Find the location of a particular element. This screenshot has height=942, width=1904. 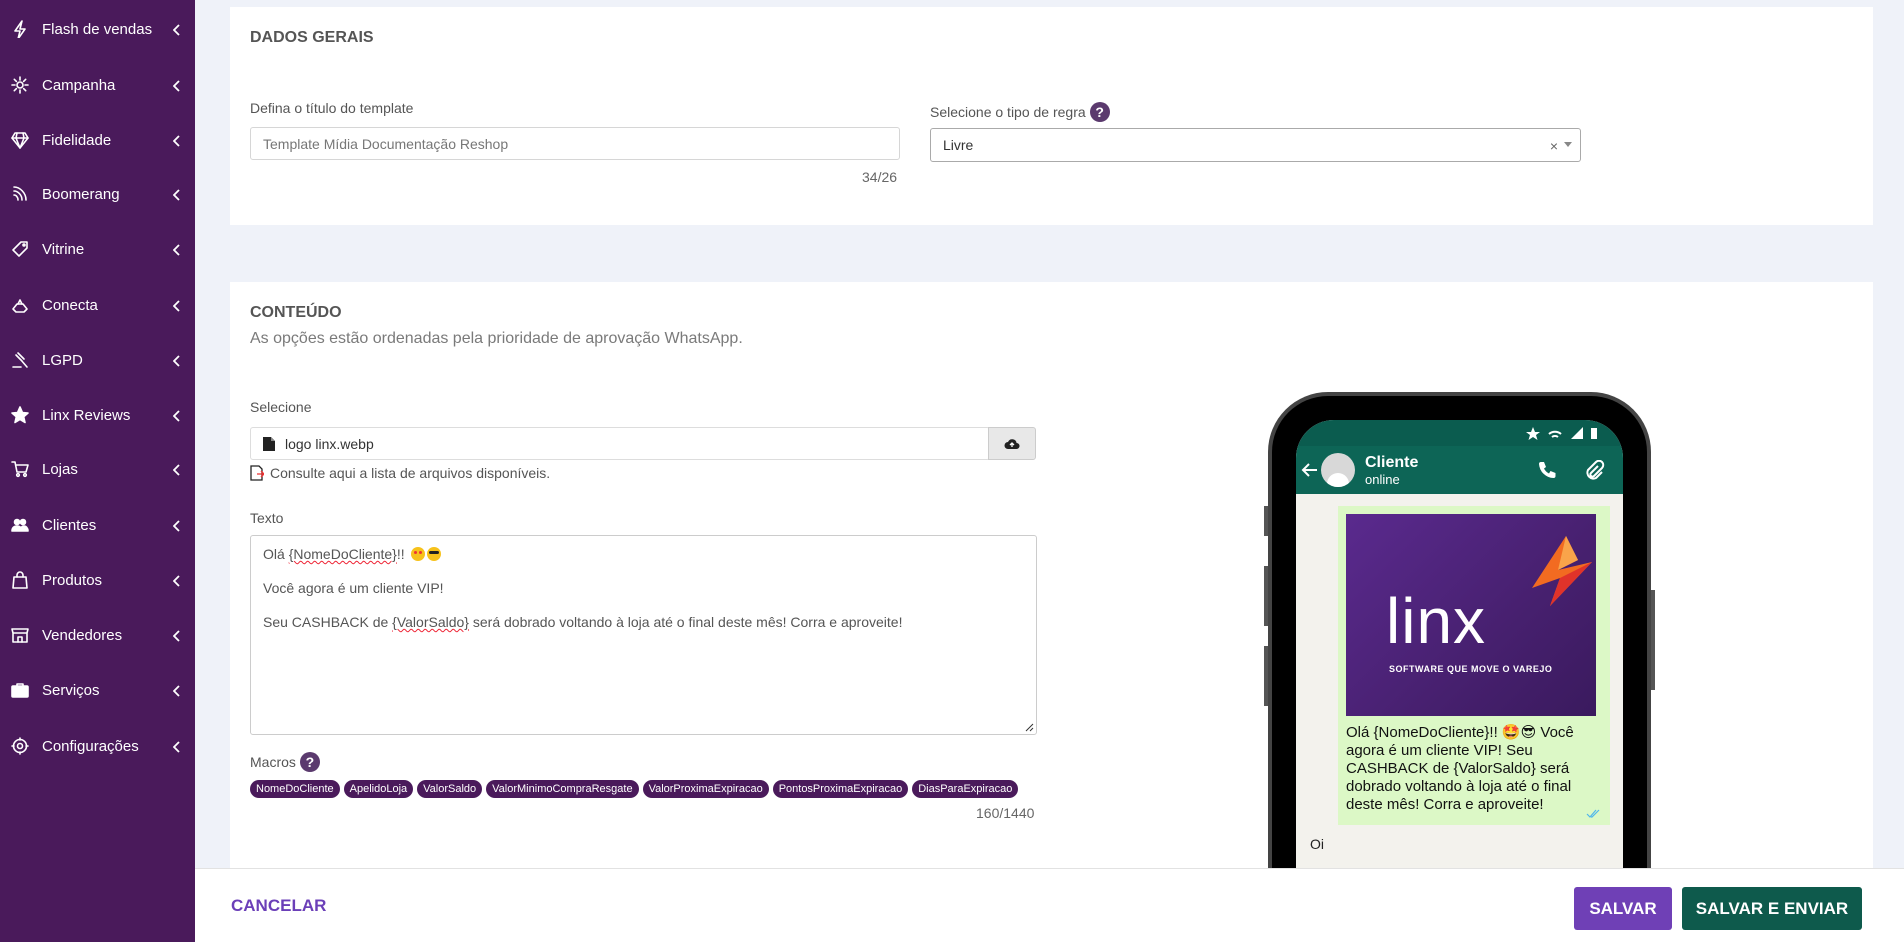

template-title-input: Template Mídia Documentação Reshop is located at coordinates (575, 143).